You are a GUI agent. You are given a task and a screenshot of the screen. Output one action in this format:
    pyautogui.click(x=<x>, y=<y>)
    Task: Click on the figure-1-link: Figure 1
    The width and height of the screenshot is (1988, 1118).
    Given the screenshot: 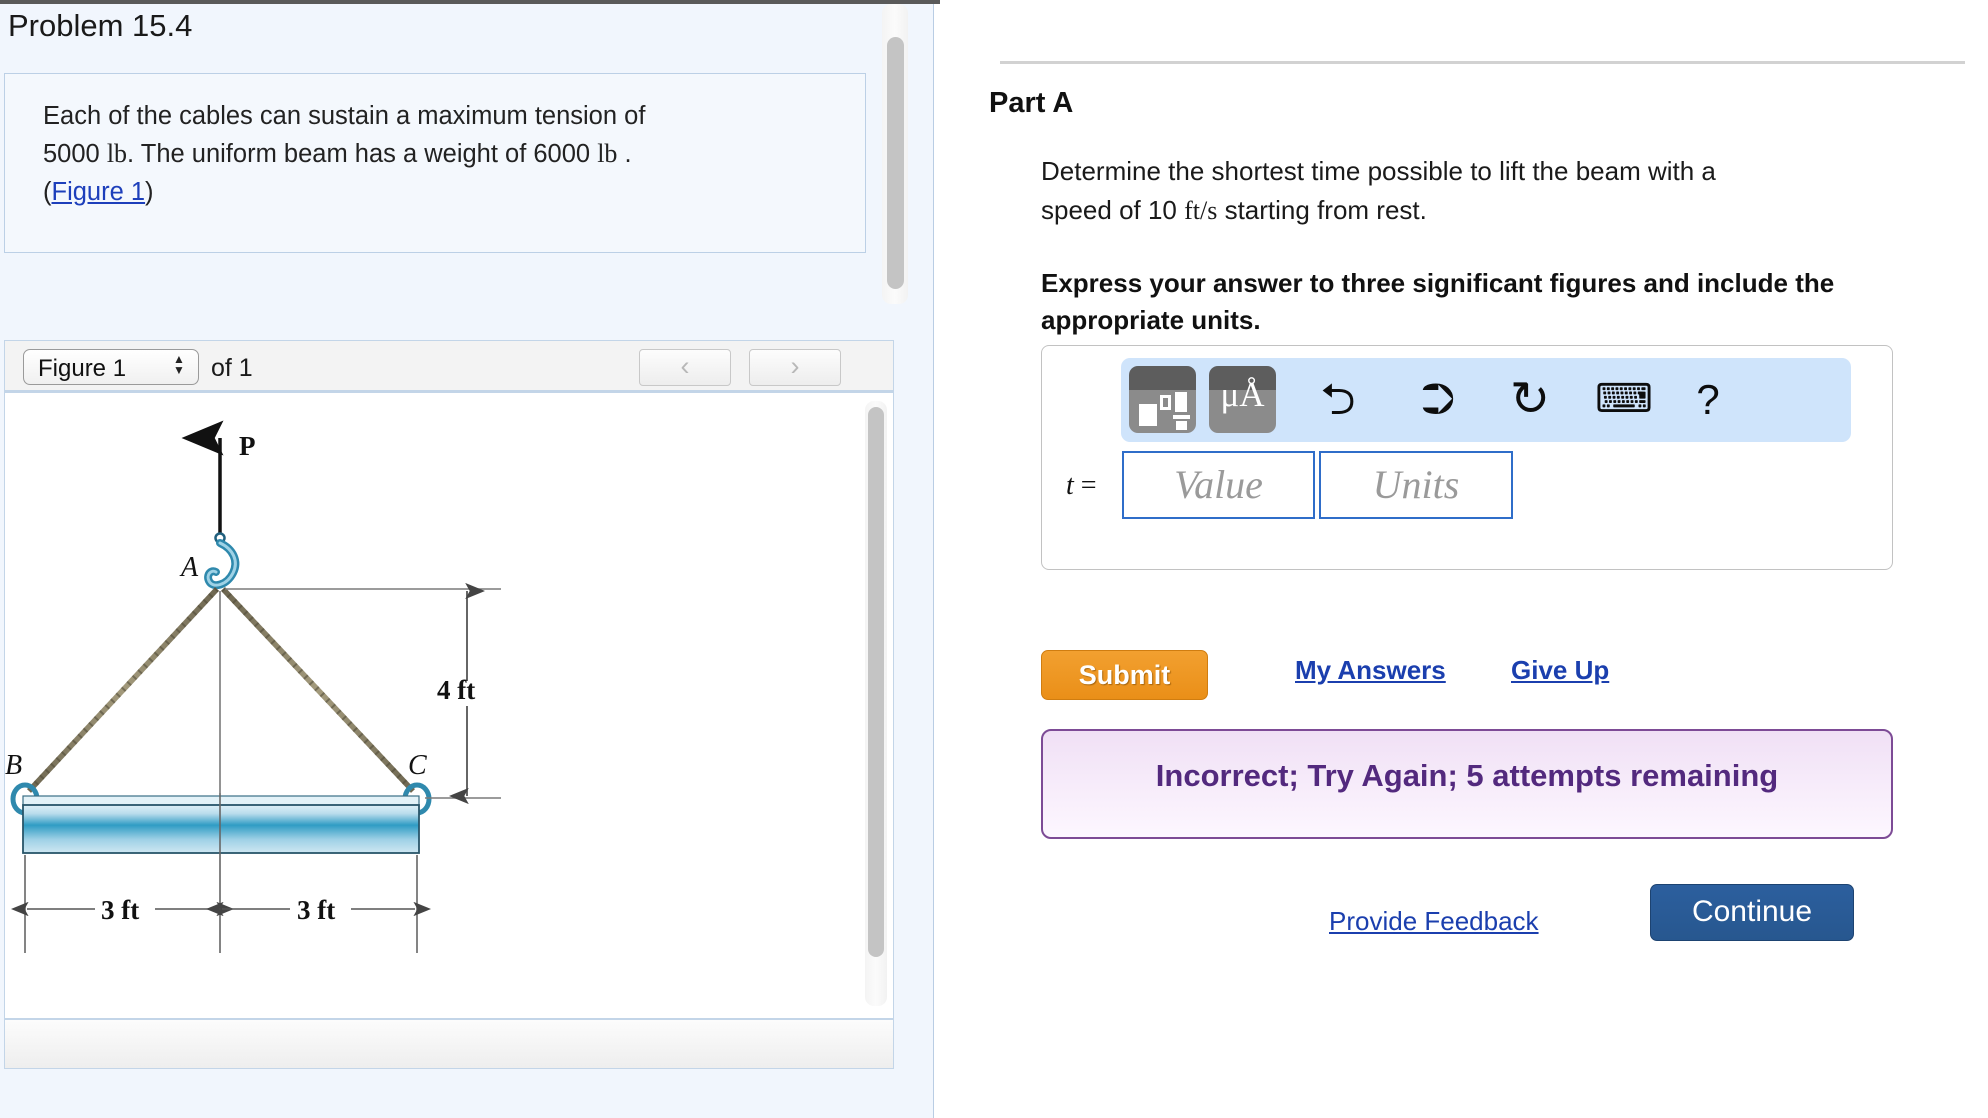 What is the action you would take?
    pyautogui.click(x=99, y=192)
    